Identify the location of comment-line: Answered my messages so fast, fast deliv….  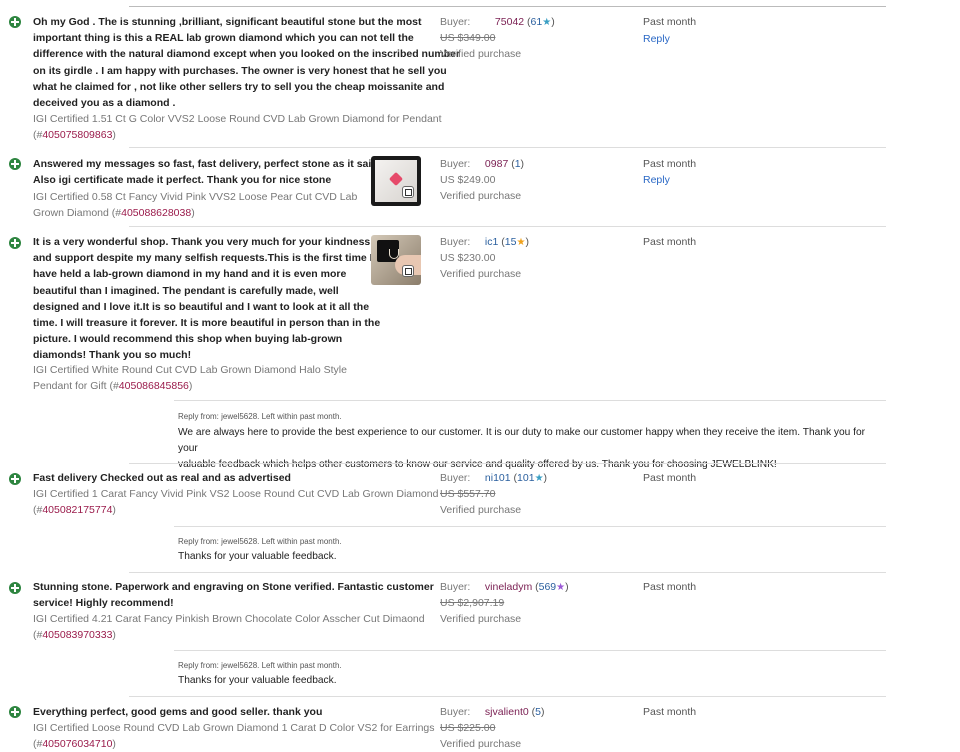
(209, 164).